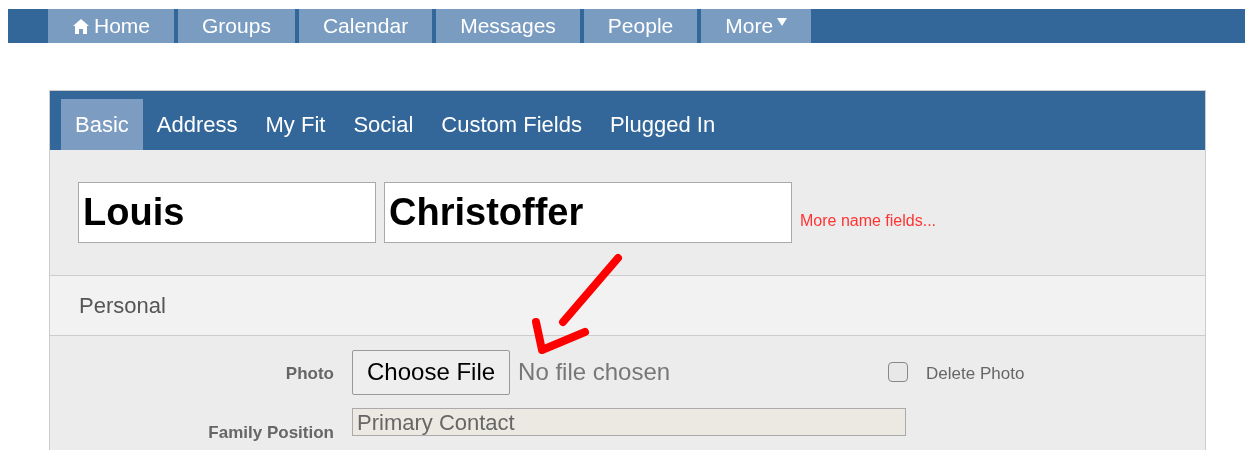 The height and width of the screenshot is (450, 1245). What do you see at coordinates (782, 22) in the screenshot?
I see `caret-icon` at bounding box center [782, 22].